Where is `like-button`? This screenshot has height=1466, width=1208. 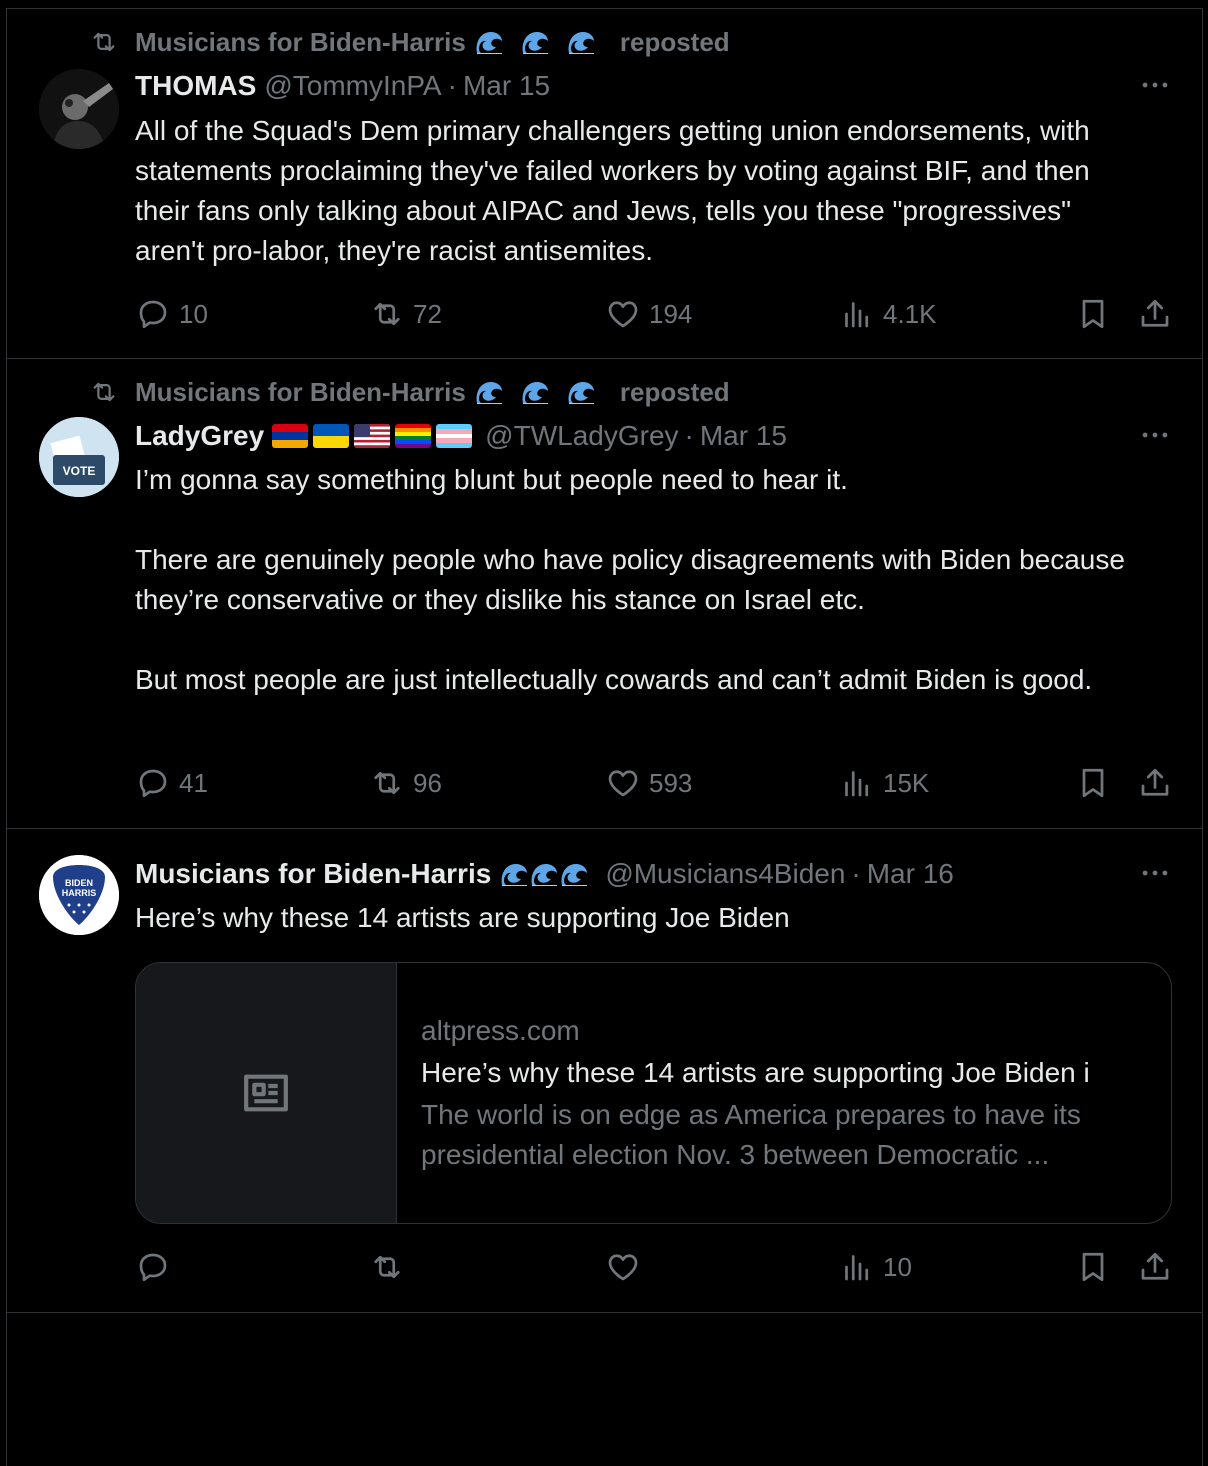
like-button is located at coordinates (627, 1267).